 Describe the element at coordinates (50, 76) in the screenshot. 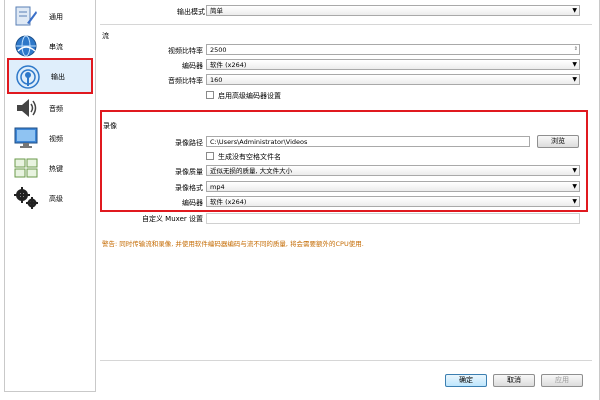

I see `sidebar-item-output: 输出` at that location.